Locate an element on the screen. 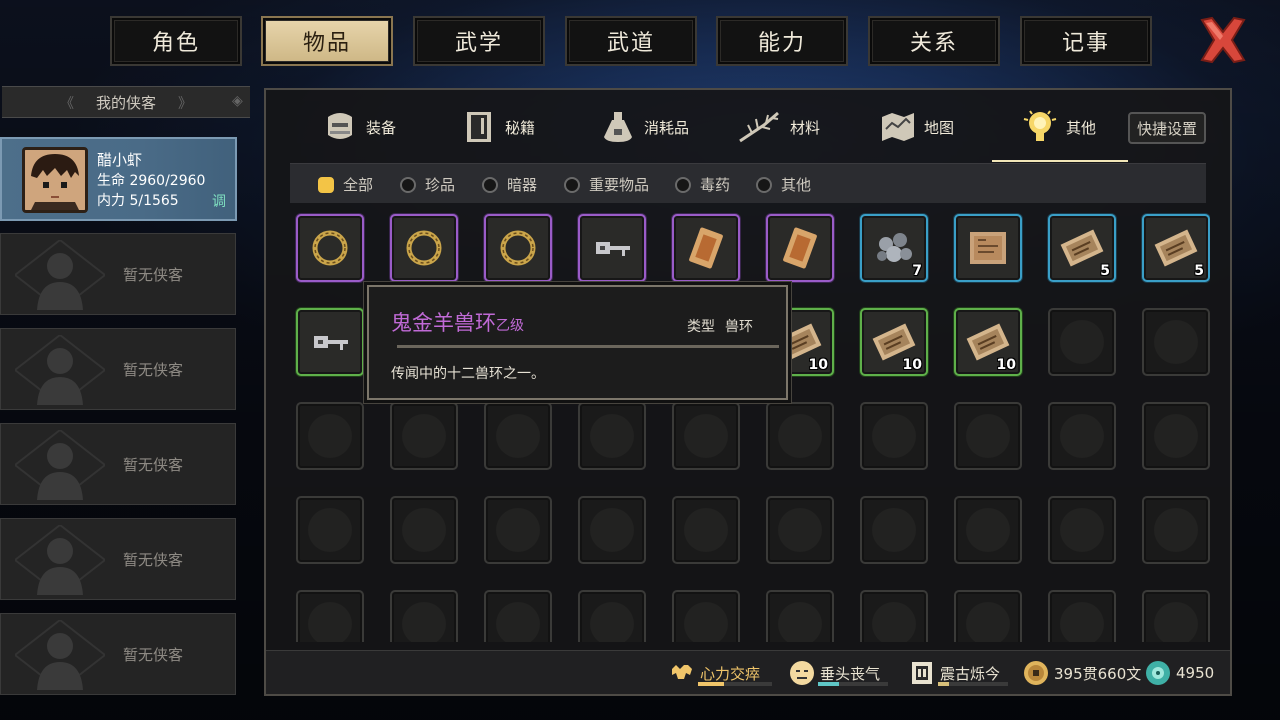 Image resolution: width=1280 pixels, height=720 pixels. tab-character: 角色 is located at coordinates (176, 41).